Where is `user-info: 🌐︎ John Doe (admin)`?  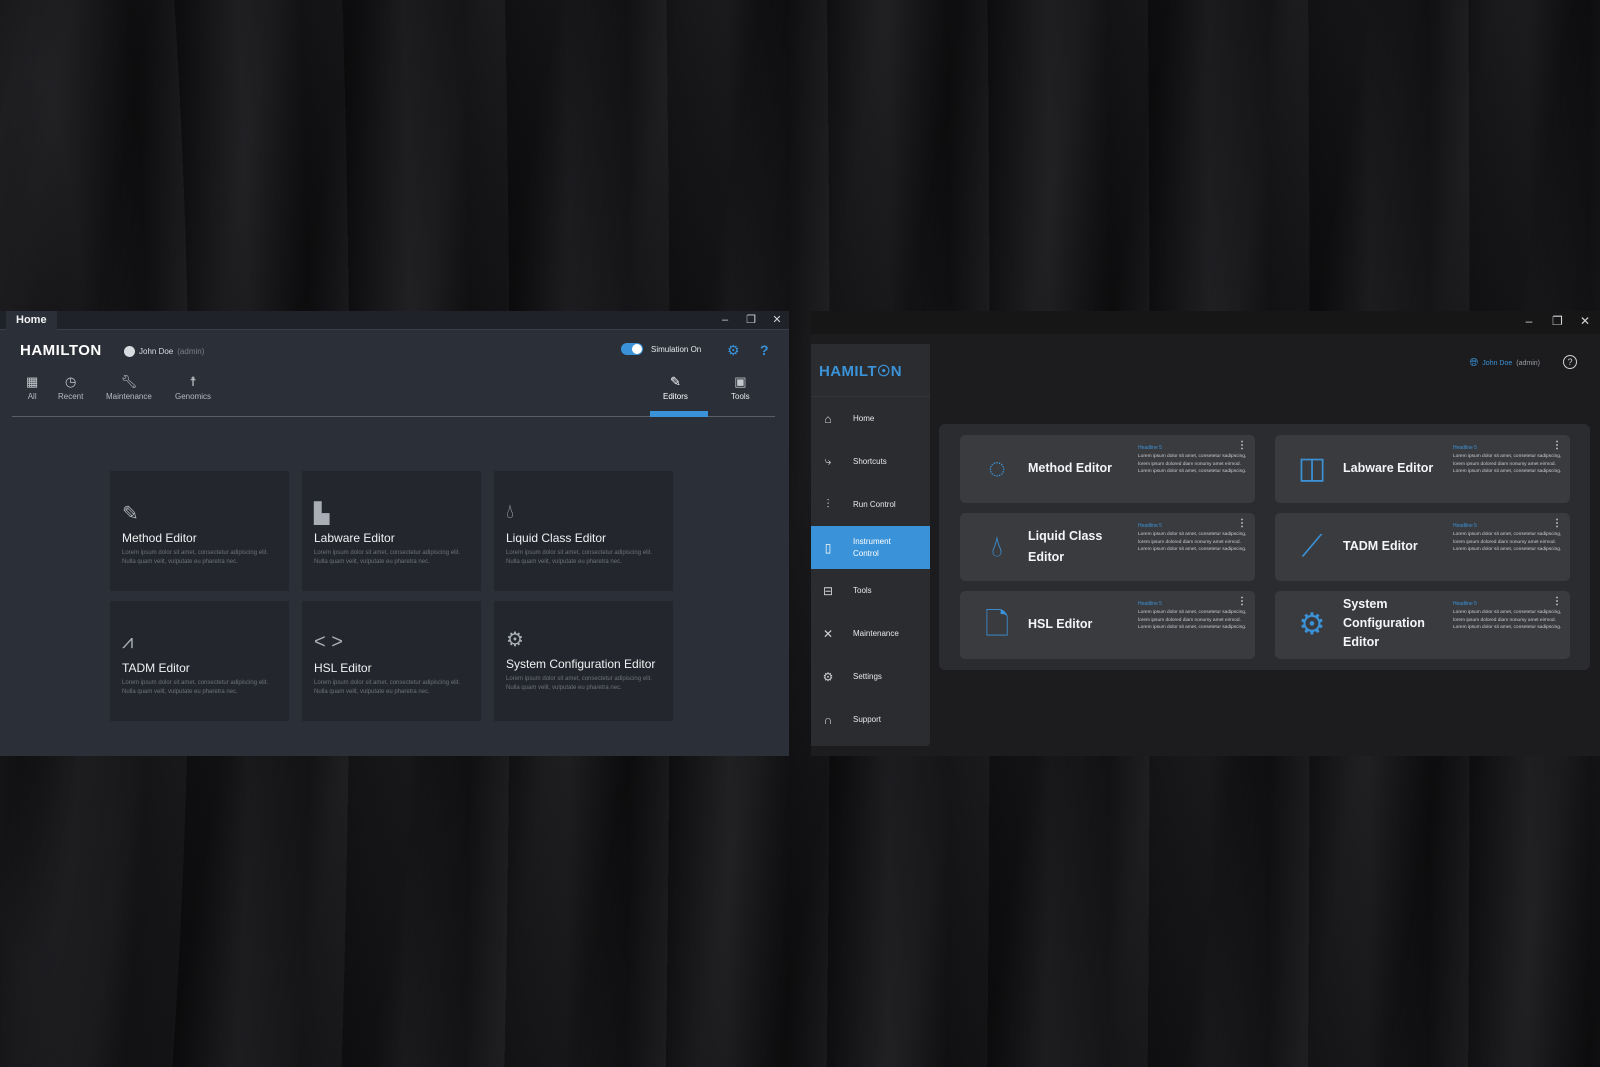 user-info: 🌐︎ John Doe (admin) is located at coordinates (1504, 363).